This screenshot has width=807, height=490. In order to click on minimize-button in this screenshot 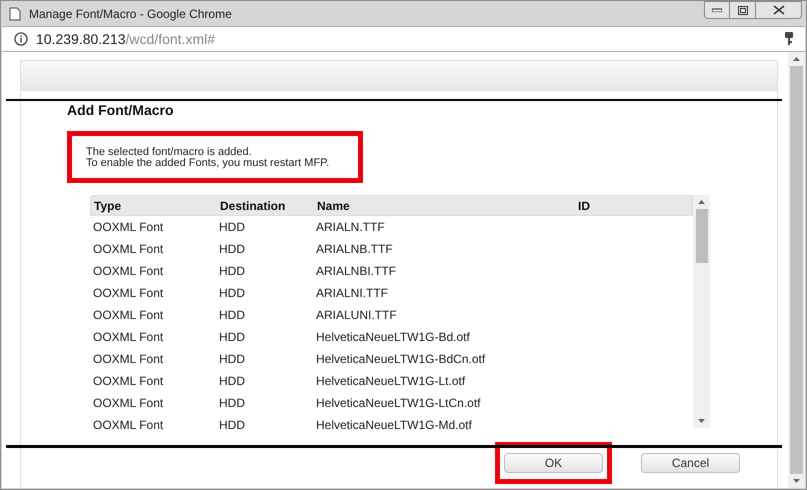, I will do `click(717, 10)`.